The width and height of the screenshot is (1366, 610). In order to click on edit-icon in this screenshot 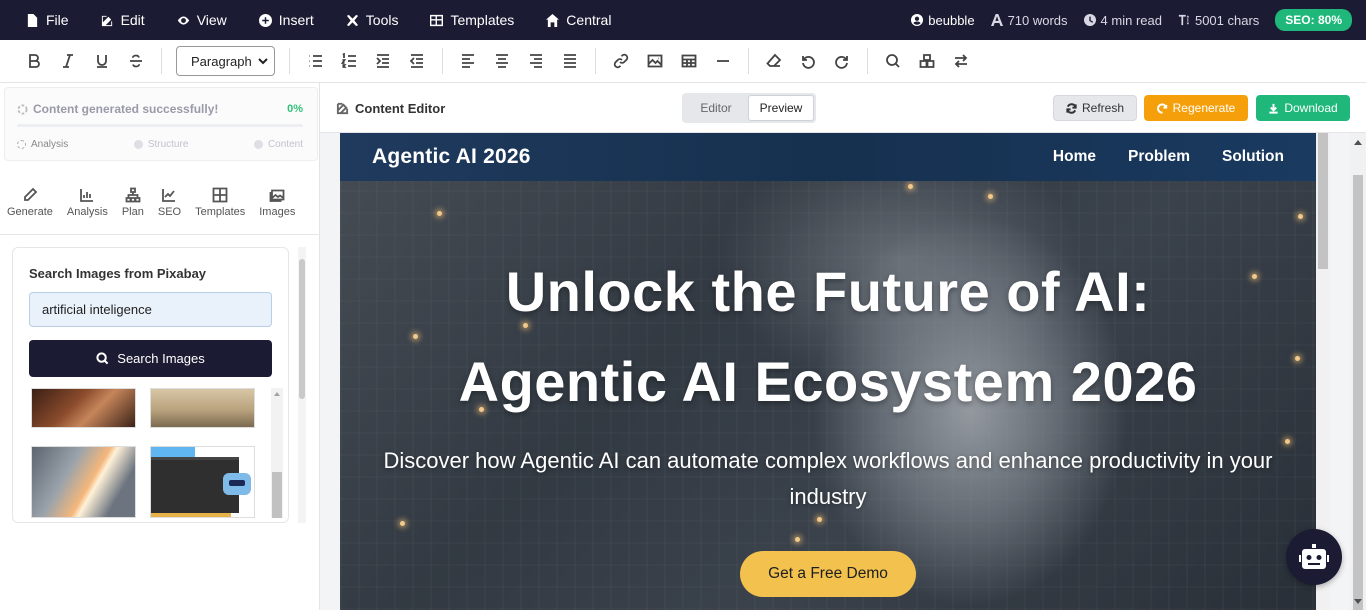, I will do `click(342, 108)`.